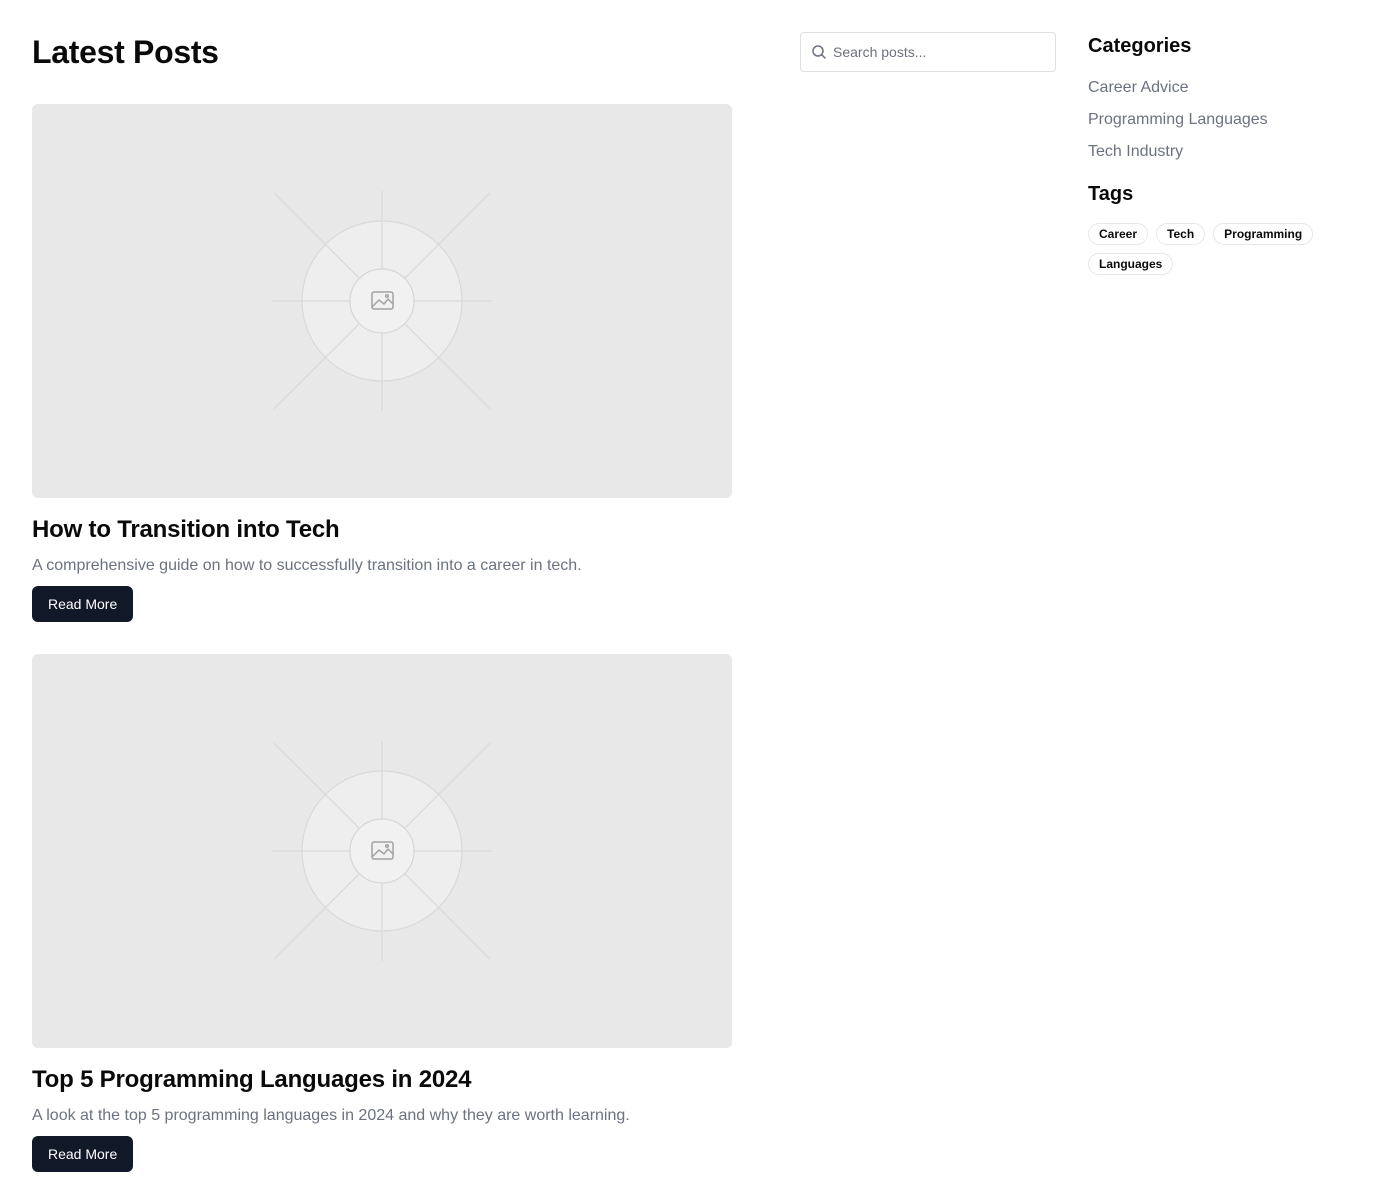  Describe the element at coordinates (1178, 156) in the screenshot. I see `category-link-tech-industry: Tech Industry` at that location.